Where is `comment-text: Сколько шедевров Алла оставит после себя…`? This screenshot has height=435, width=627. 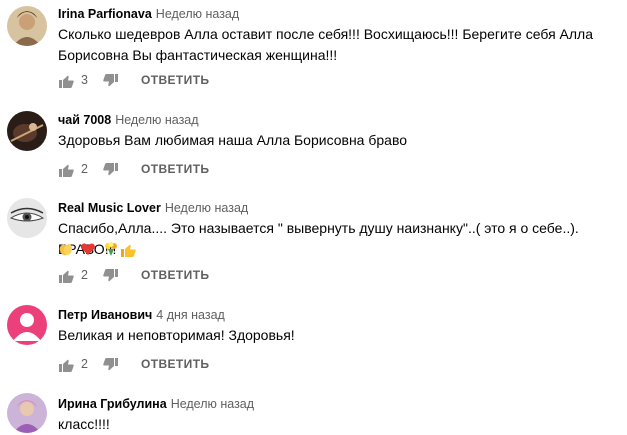
comment-text: Сколько шедевров Алла оставит после себя… is located at coordinates (326, 44).